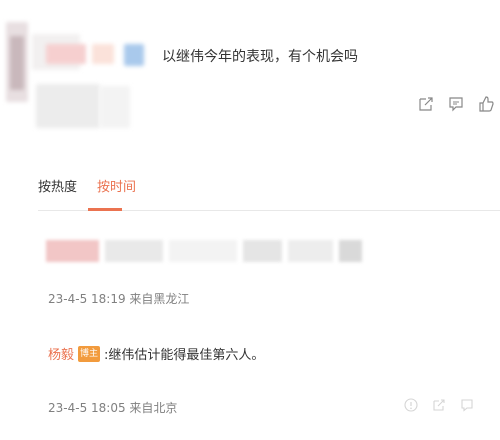  I want to click on reply-actions, so click(439, 405).